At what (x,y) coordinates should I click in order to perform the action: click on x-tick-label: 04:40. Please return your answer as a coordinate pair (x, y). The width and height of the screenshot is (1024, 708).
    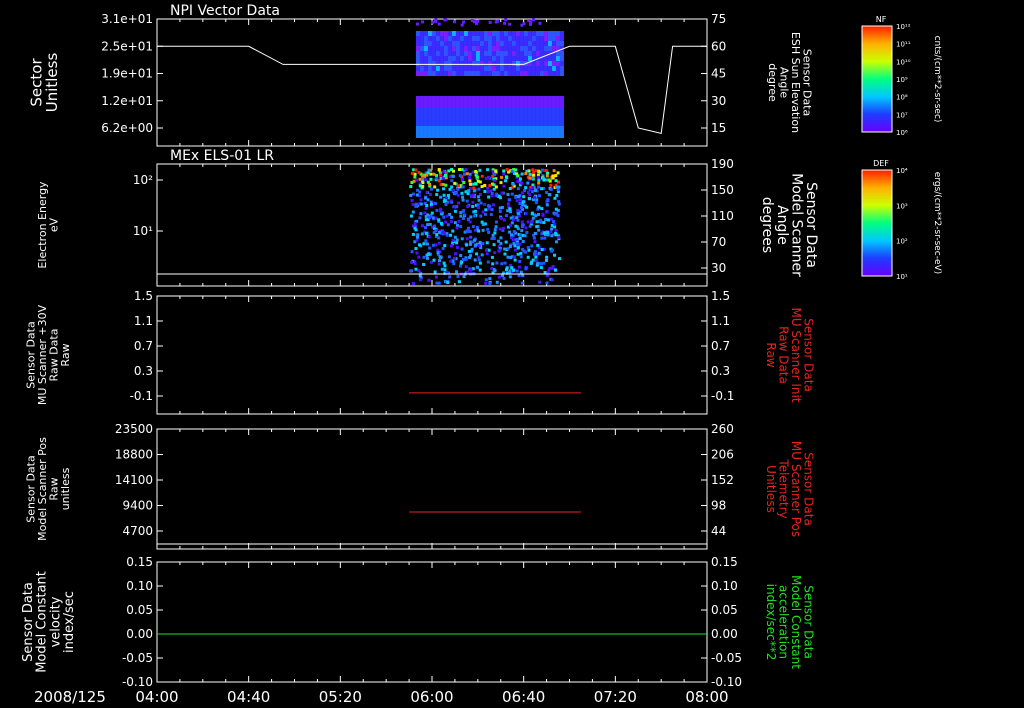
    Looking at the image, I should click on (248, 697).